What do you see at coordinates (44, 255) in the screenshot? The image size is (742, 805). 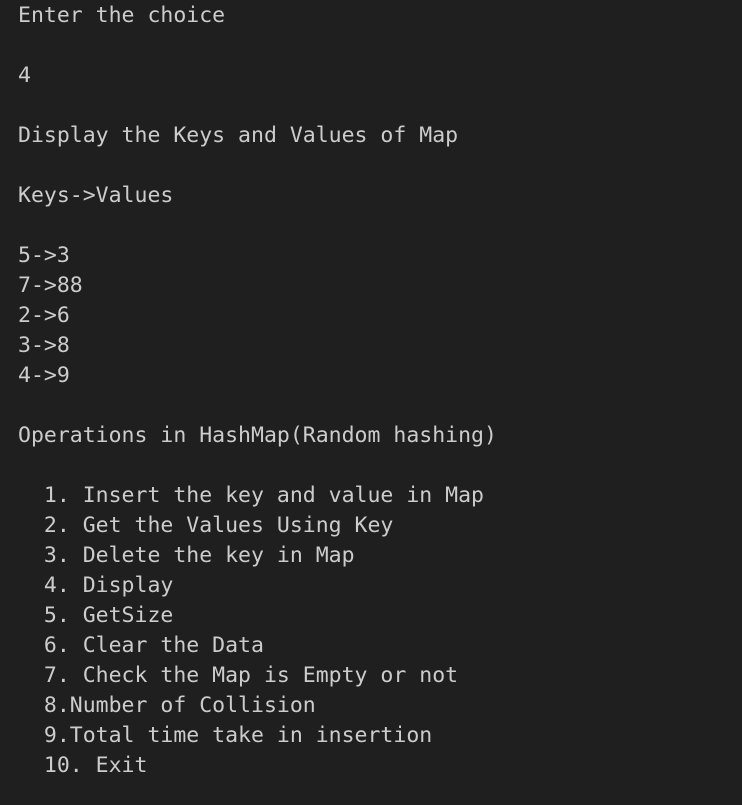 I see `map-entry: 5->3` at bounding box center [44, 255].